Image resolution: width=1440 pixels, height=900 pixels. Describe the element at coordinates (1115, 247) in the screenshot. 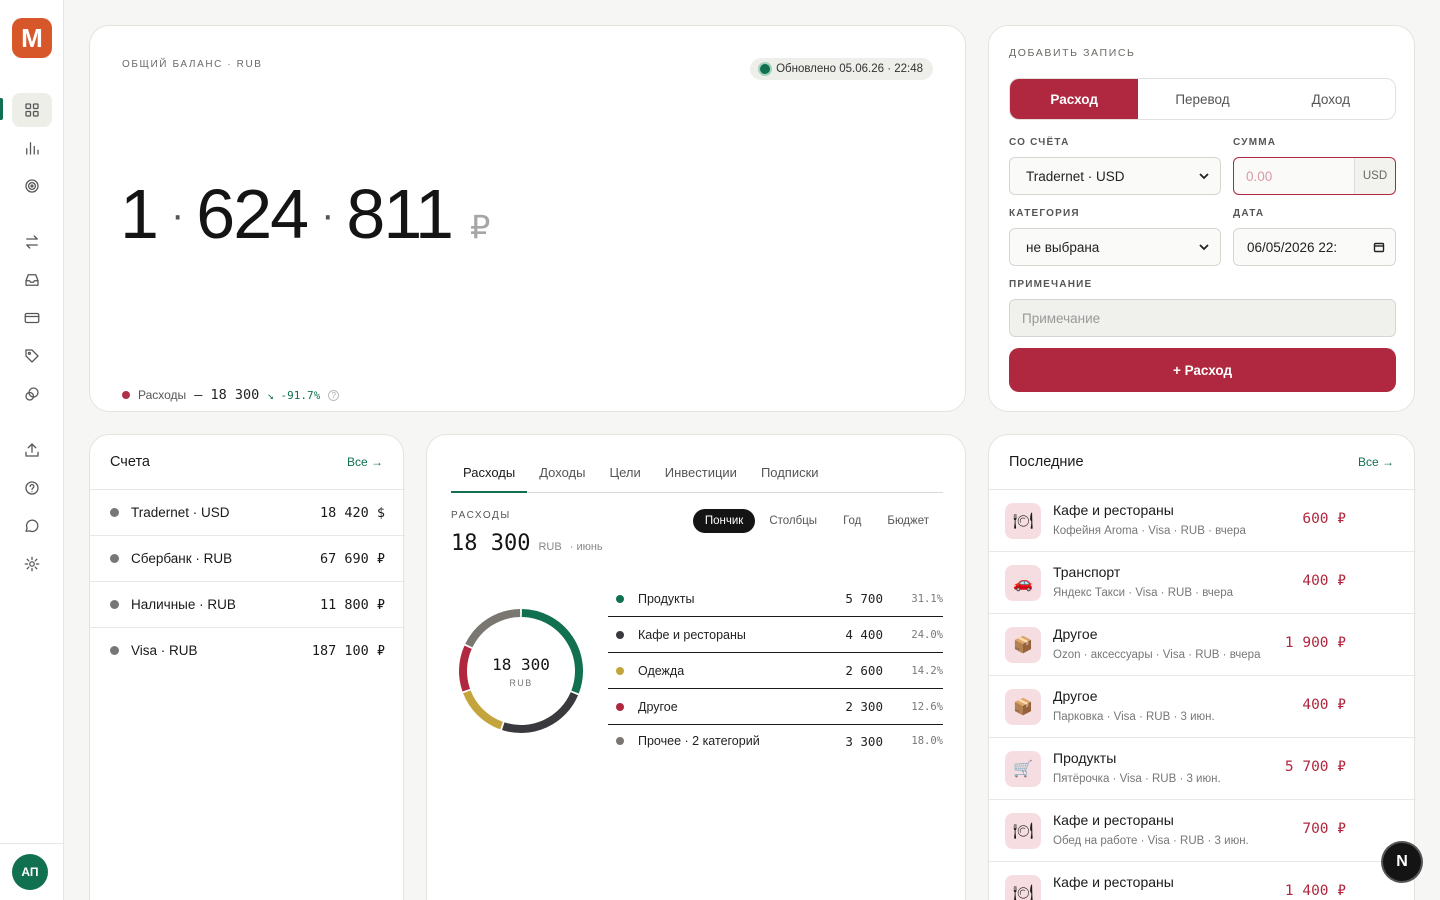

I see `category-select: не выбрана` at that location.